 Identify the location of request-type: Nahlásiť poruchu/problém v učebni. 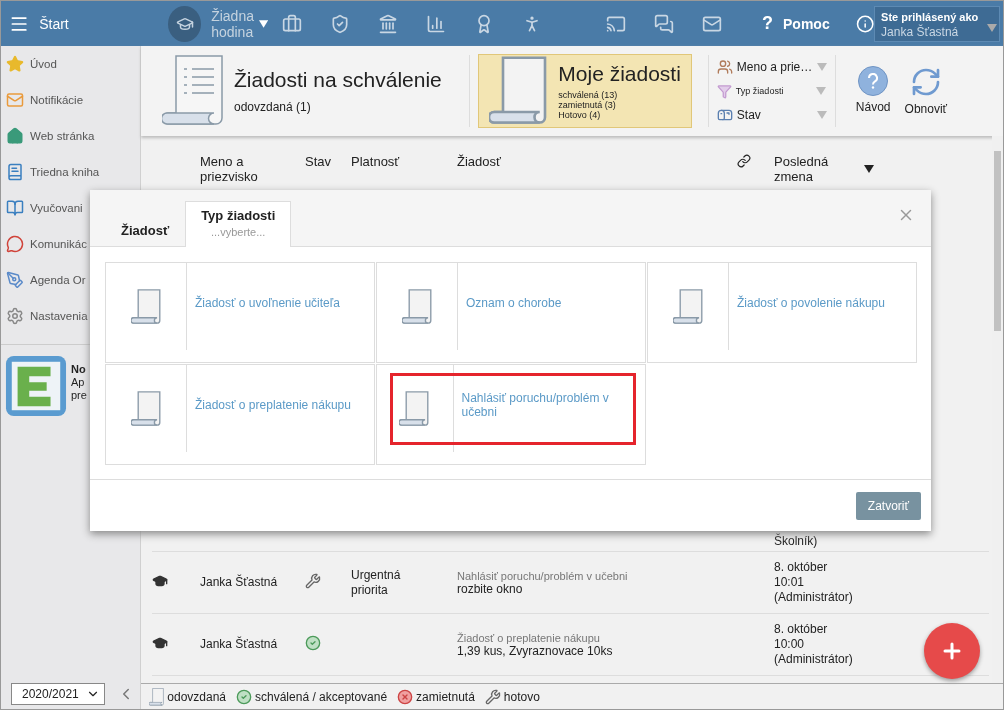
(543, 575).